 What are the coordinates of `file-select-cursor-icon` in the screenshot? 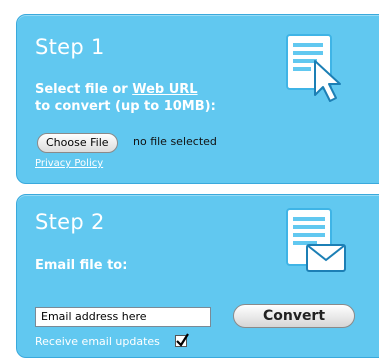 It's located at (320, 71).